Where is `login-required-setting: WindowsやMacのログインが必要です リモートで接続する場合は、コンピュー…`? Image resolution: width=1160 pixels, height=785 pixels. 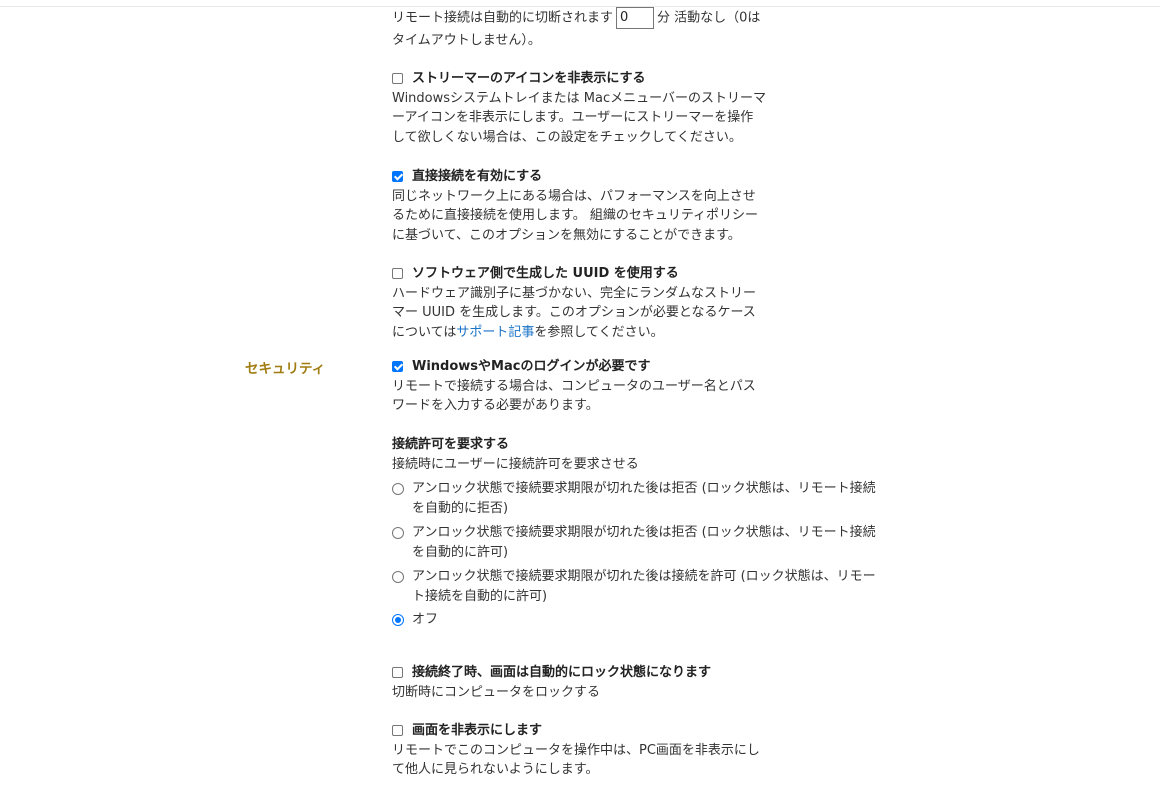 login-required-setting: WindowsやMacのログインが必要です リモートで接続する場合は、コンピュー… is located at coordinates (574, 386).